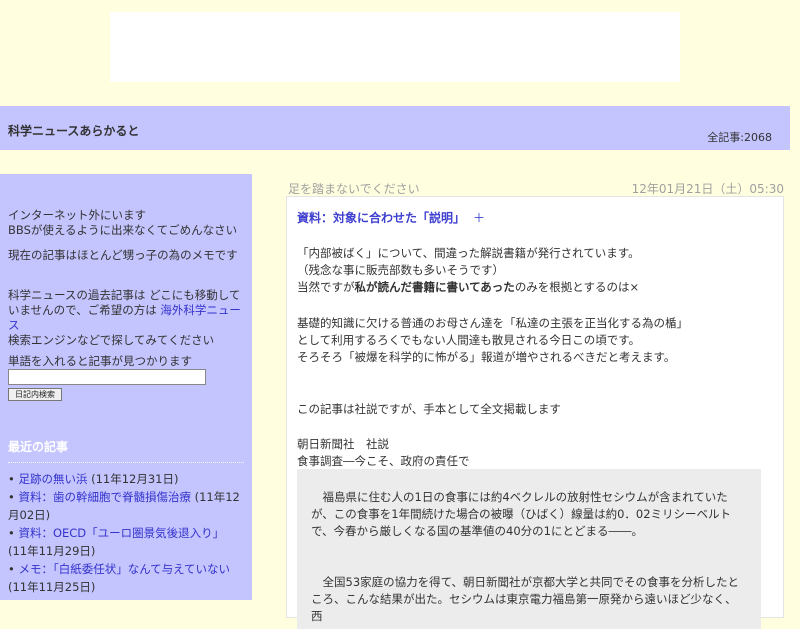 Image resolution: width=800 pixels, height=629 pixels. Describe the element at coordinates (354, 189) in the screenshot. I see `blog-subheading: 足を踏まないでください` at that location.